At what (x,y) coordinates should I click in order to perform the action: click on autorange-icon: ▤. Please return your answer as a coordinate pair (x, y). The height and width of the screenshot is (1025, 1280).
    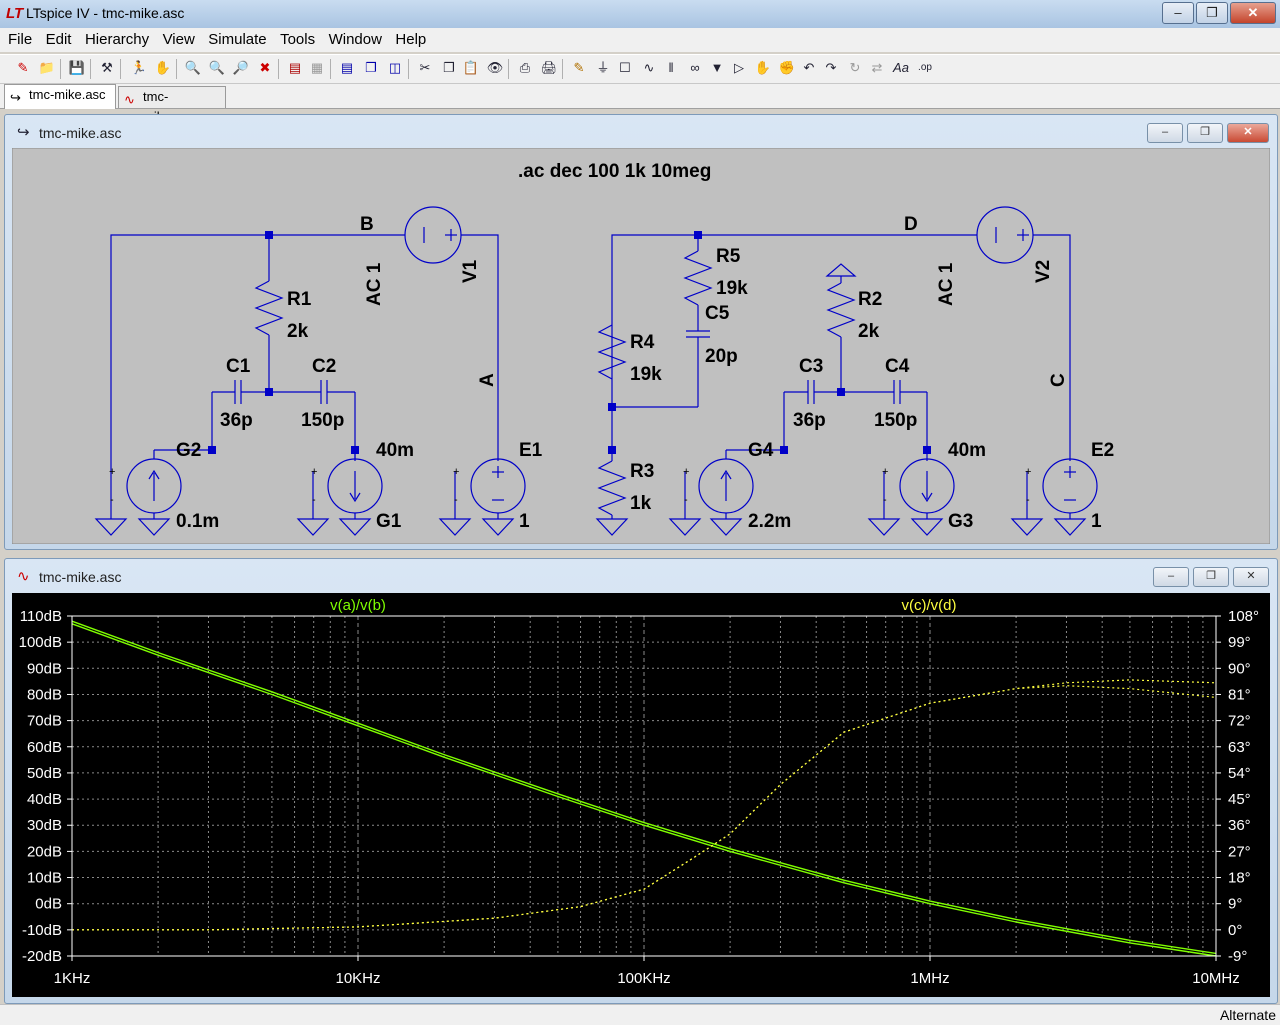
    Looking at the image, I should click on (295, 68).